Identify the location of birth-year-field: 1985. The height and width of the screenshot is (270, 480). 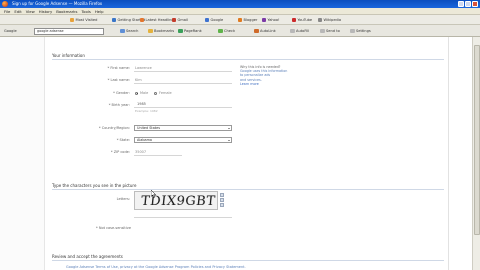
(141, 104).